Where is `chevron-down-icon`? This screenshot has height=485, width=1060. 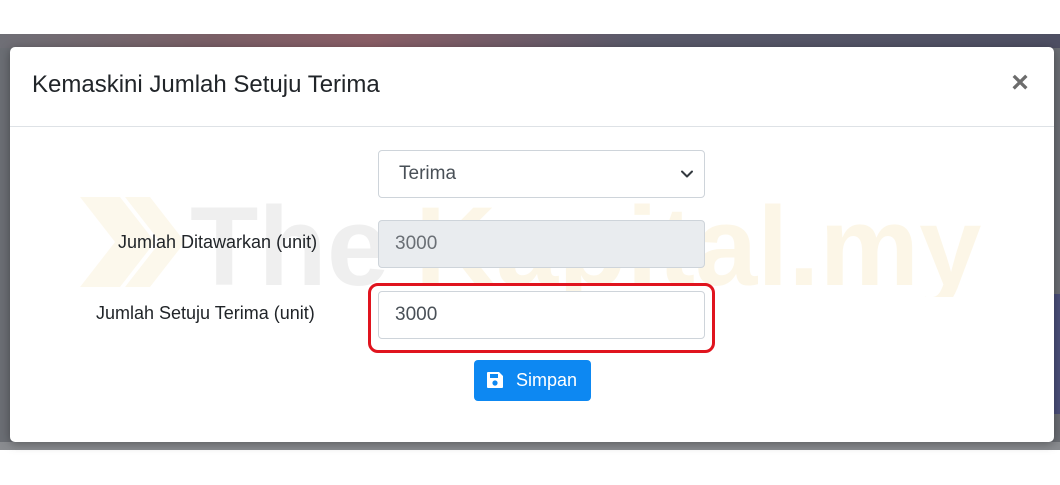
chevron-down-icon is located at coordinates (687, 174).